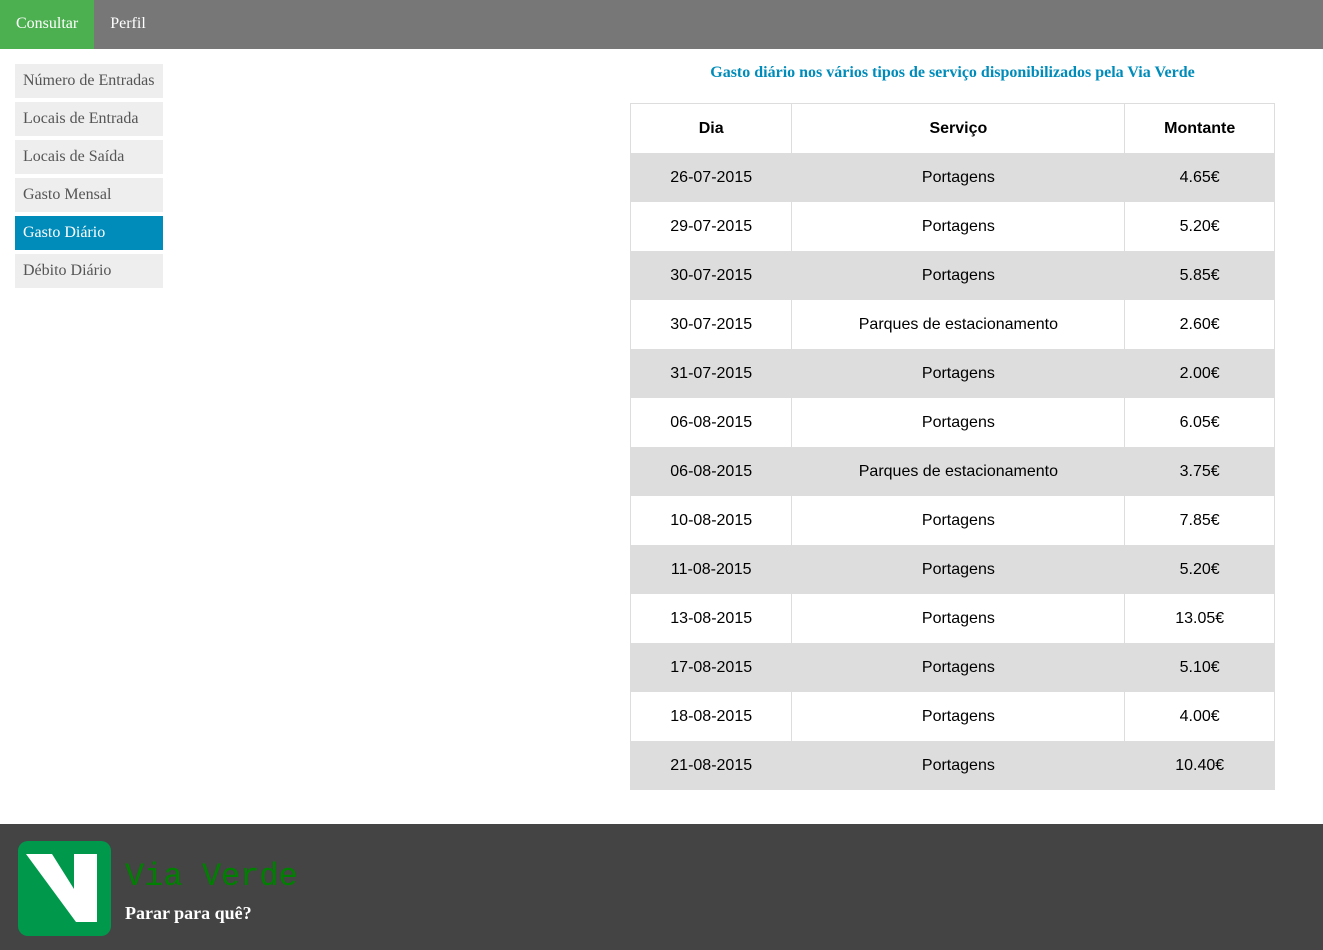  I want to click on table-row: 10-08-2015 Portagens 7.85€, so click(952, 520).